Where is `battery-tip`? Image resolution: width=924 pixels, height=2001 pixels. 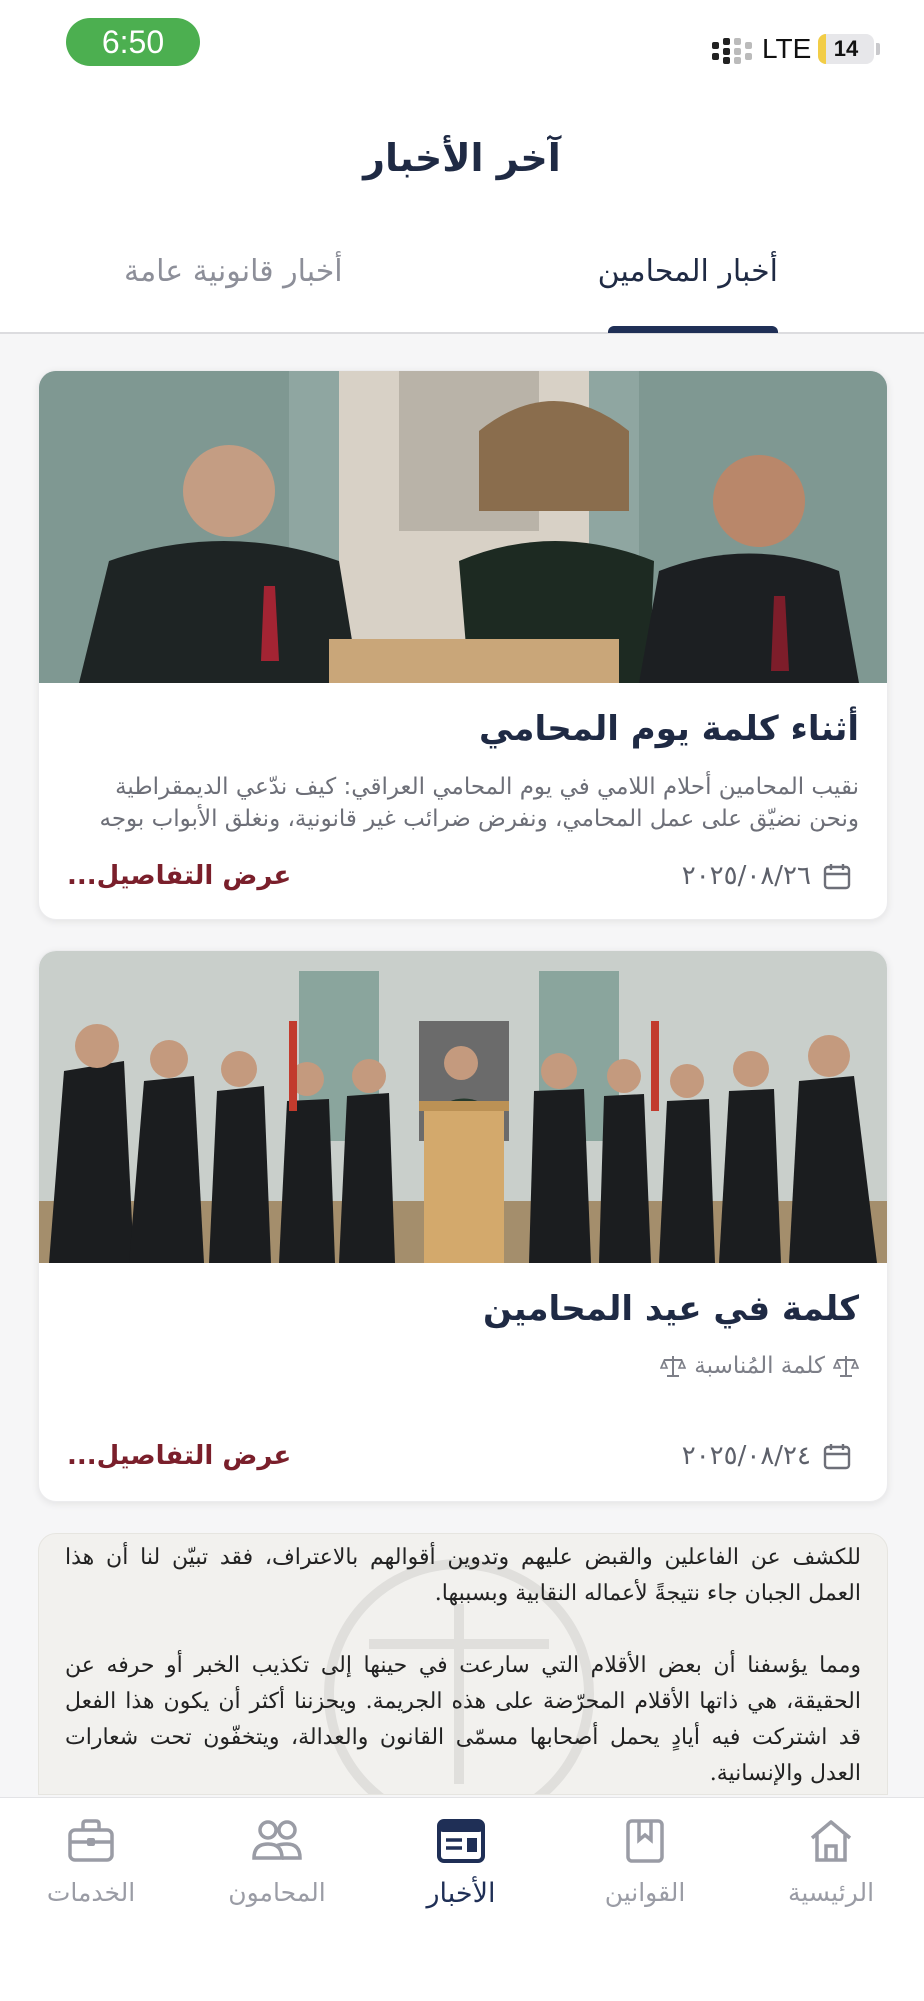
battery-tip is located at coordinates (878, 49).